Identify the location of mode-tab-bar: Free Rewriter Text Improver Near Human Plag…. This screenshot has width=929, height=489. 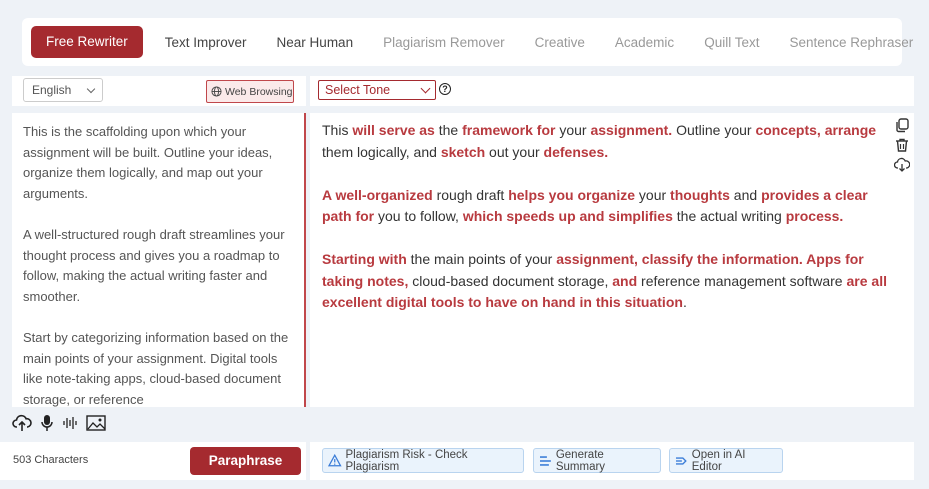
(467, 42).